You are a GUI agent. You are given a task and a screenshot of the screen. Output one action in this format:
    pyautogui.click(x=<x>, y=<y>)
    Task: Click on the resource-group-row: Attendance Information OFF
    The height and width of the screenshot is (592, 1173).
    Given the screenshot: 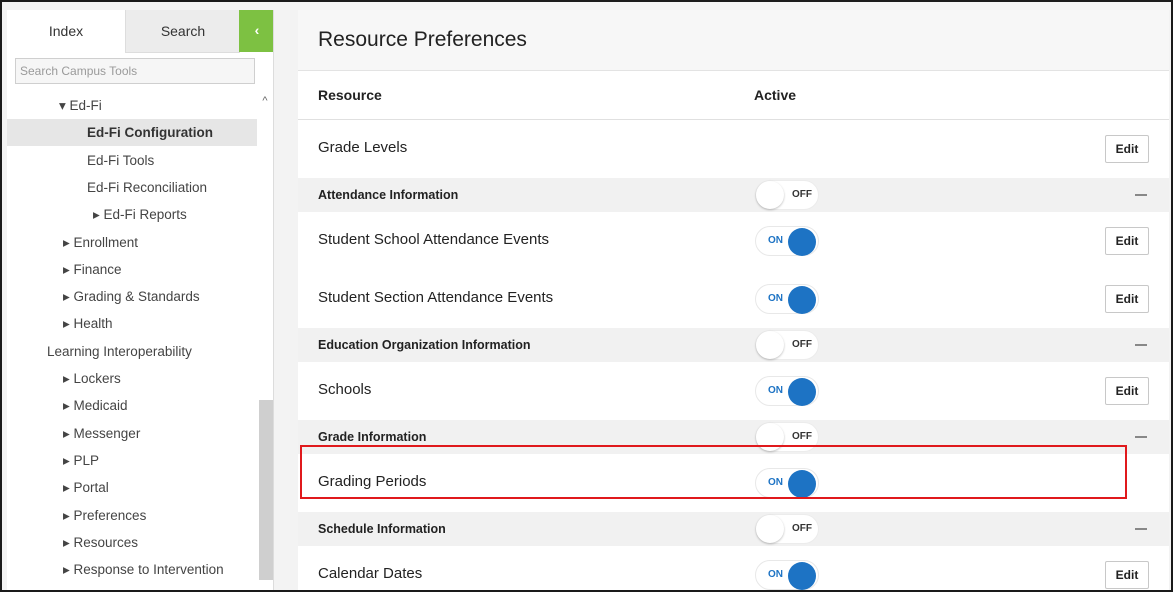 What is the action you would take?
    pyautogui.click(x=733, y=195)
    